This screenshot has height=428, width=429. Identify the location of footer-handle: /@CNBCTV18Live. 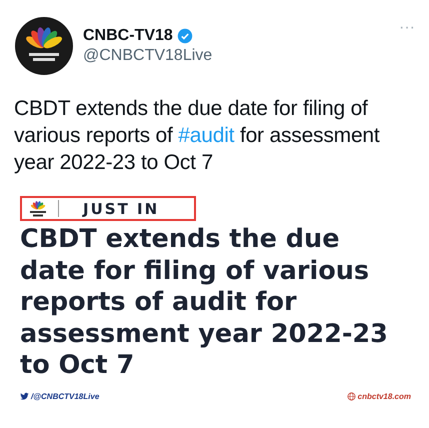
(65, 396).